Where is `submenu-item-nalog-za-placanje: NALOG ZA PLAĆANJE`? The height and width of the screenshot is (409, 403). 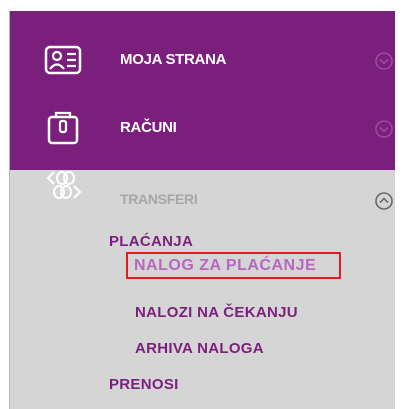
submenu-item-nalog-za-placanje: NALOG ZA PLAĆANJE is located at coordinates (233, 265).